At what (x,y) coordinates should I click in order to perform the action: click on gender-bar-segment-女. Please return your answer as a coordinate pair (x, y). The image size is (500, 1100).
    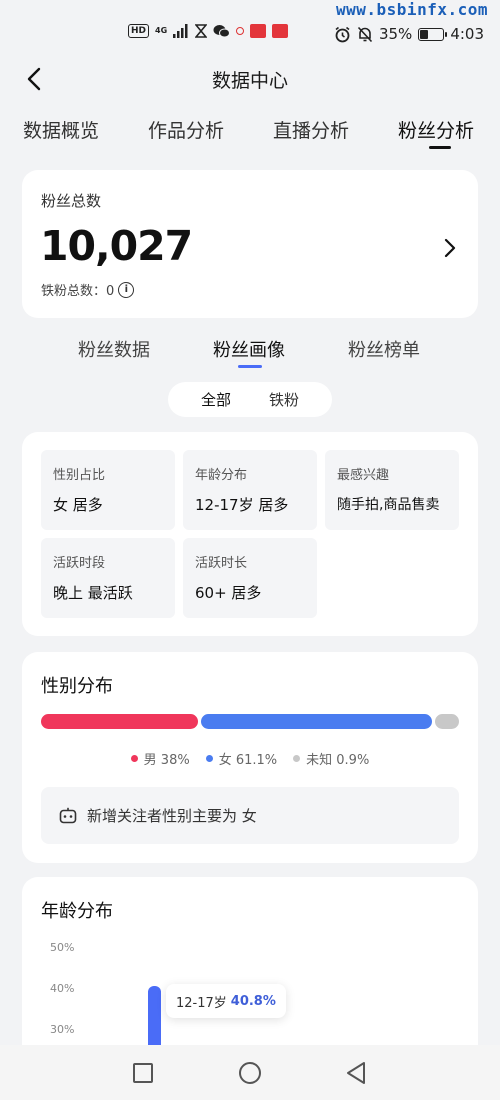
    Looking at the image, I should click on (316, 721).